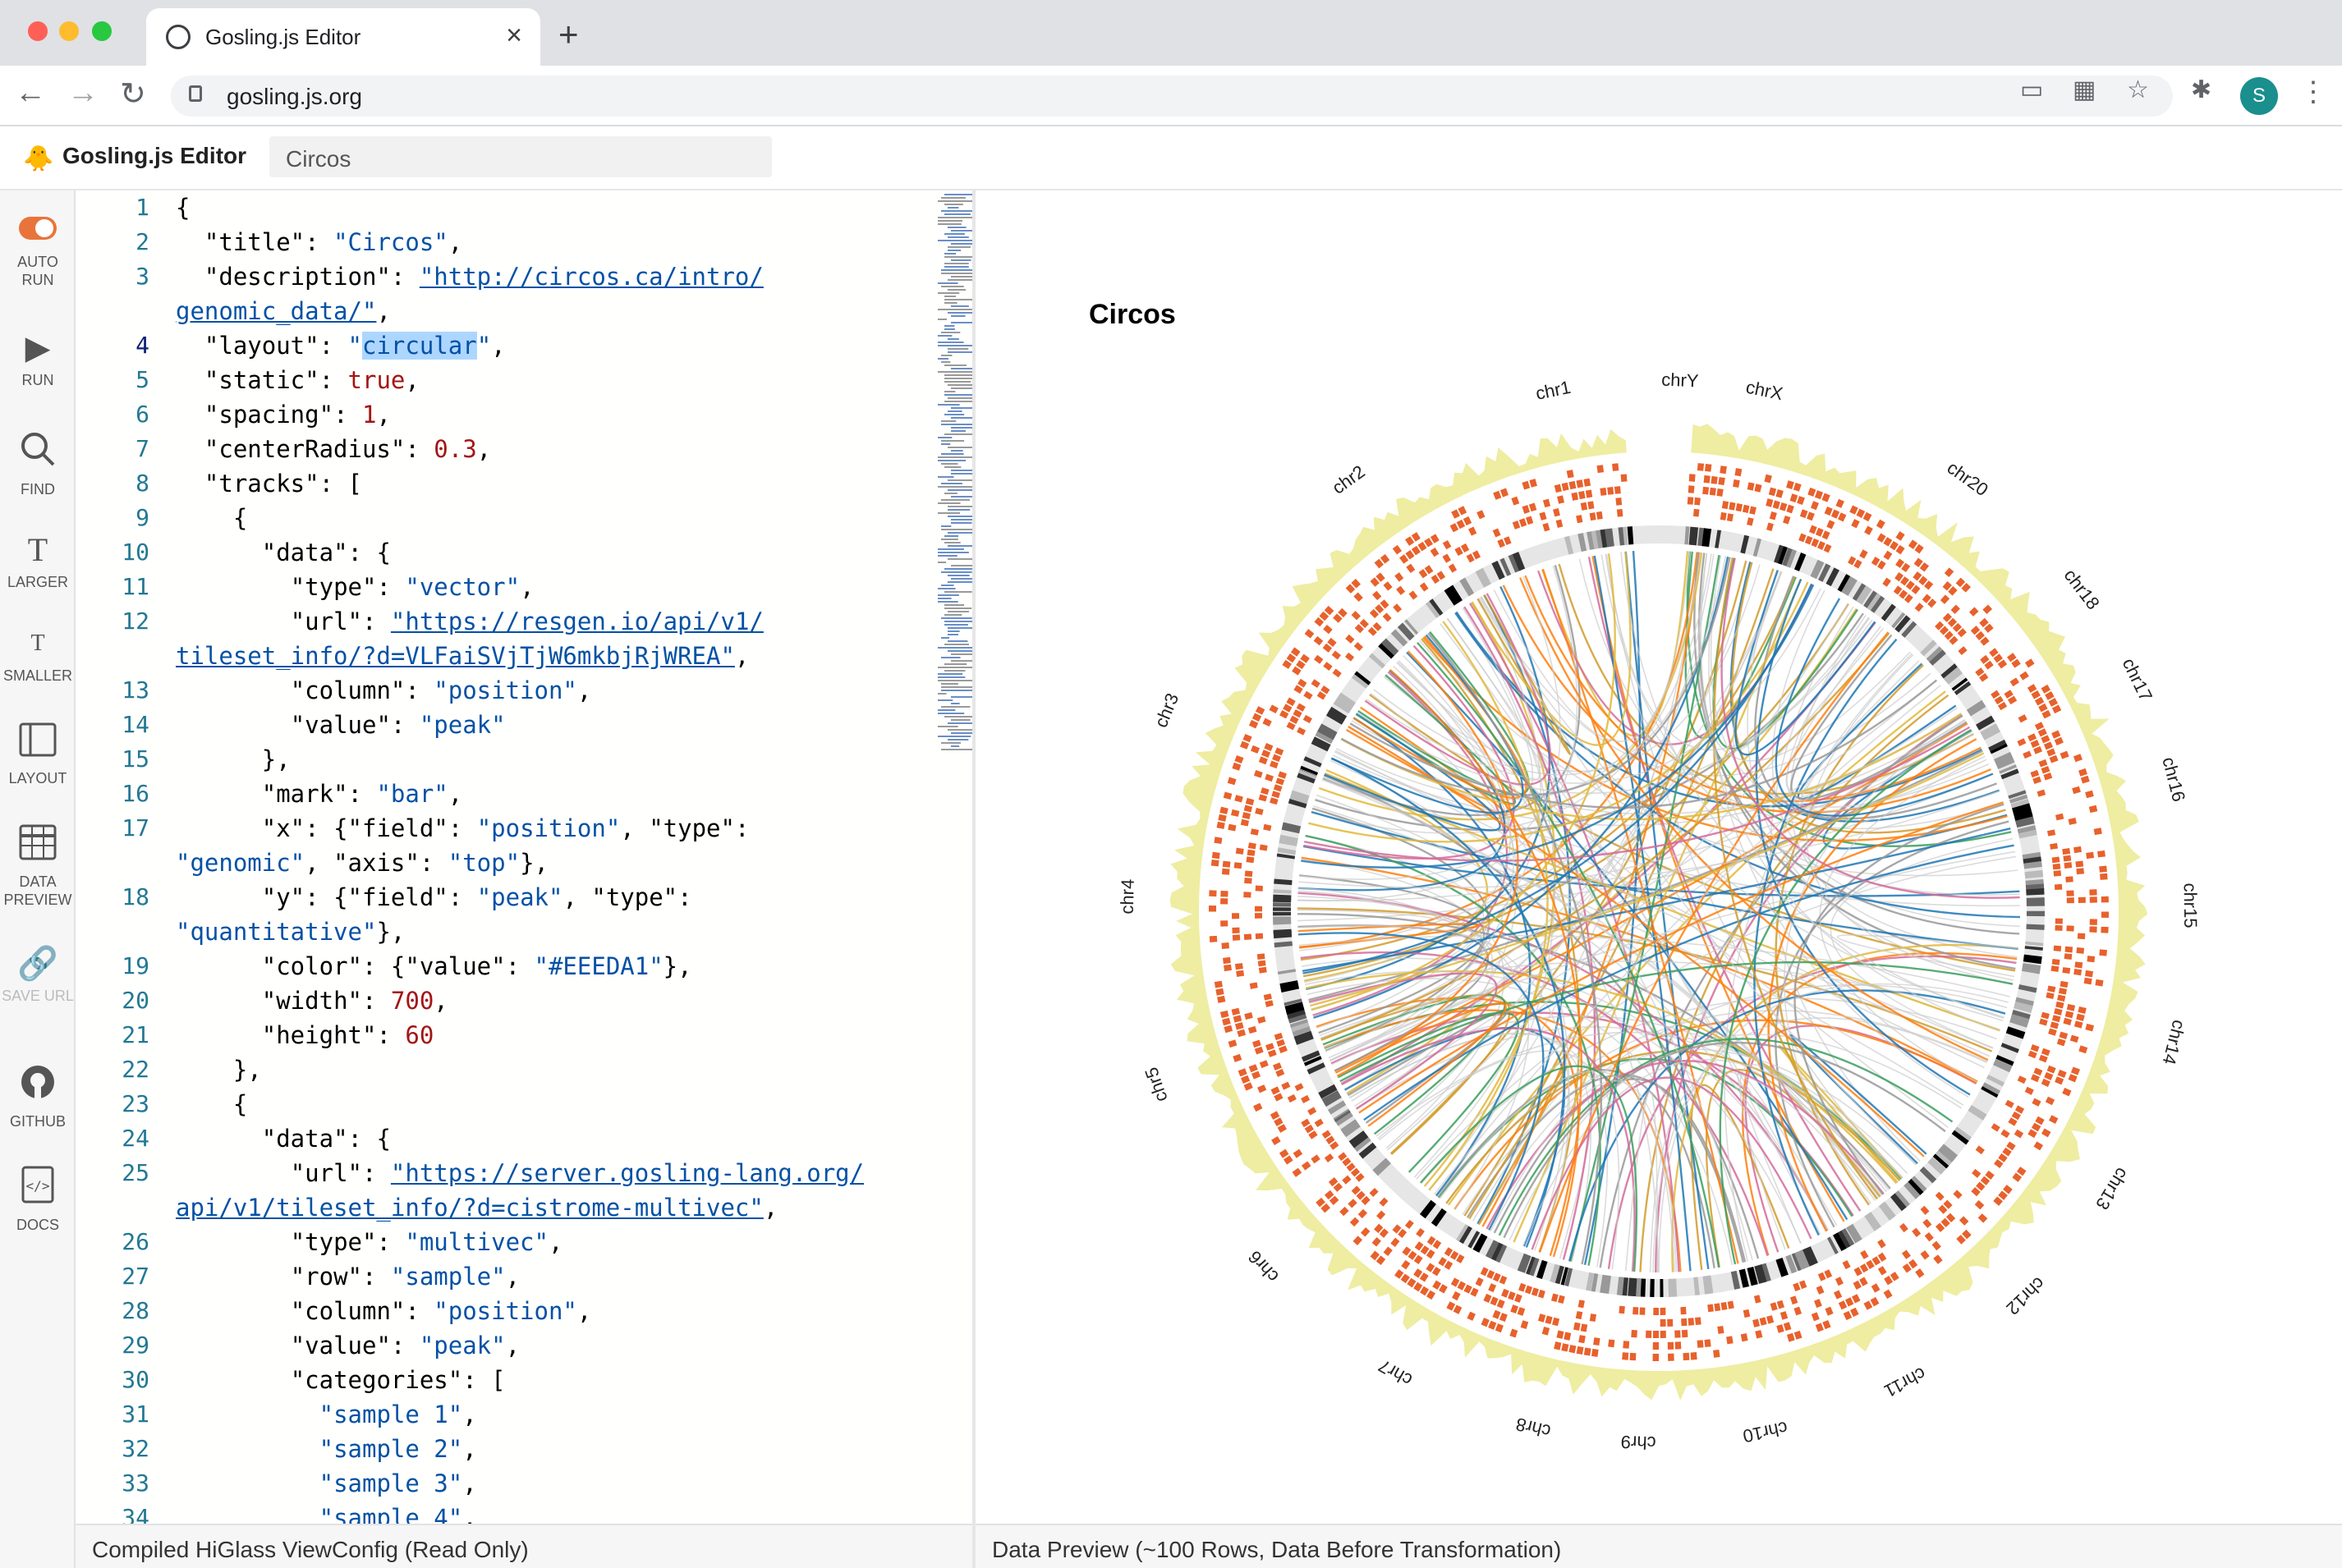 The image size is (2342, 1568). I want to click on address-bar: gosling.js.org, so click(1172, 96).